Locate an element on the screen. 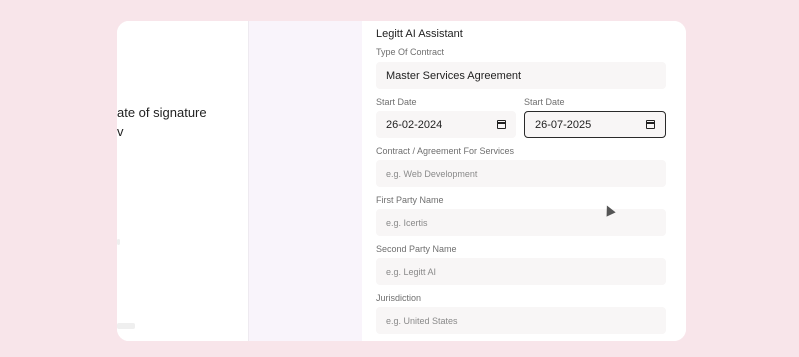 Image resolution: width=799 pixels, height=357 pixels. first-party-label: First Party Name is located at coordinates (410, 200).